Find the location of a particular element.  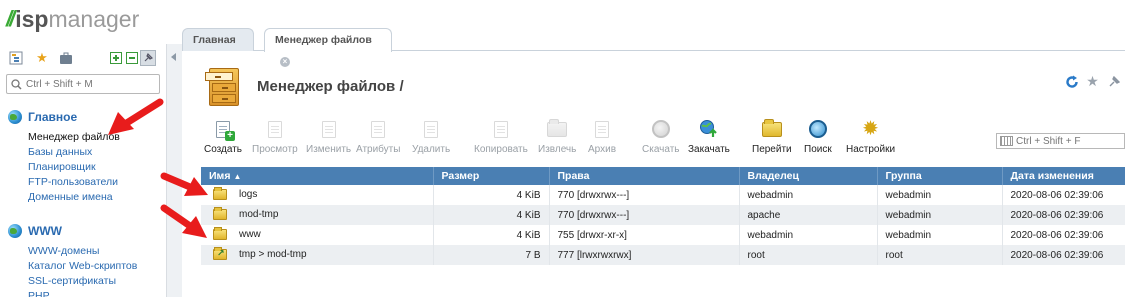

extract-button: Извлечь is located at coordinates (557, 136).